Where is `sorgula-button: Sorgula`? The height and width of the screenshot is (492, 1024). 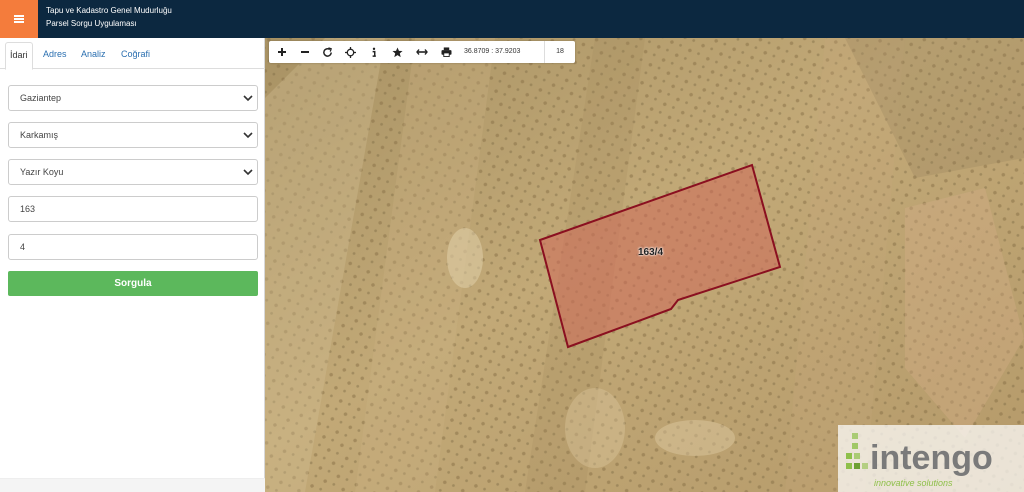 sorgula-button: Sorgula is located at coordinates (133, 283).